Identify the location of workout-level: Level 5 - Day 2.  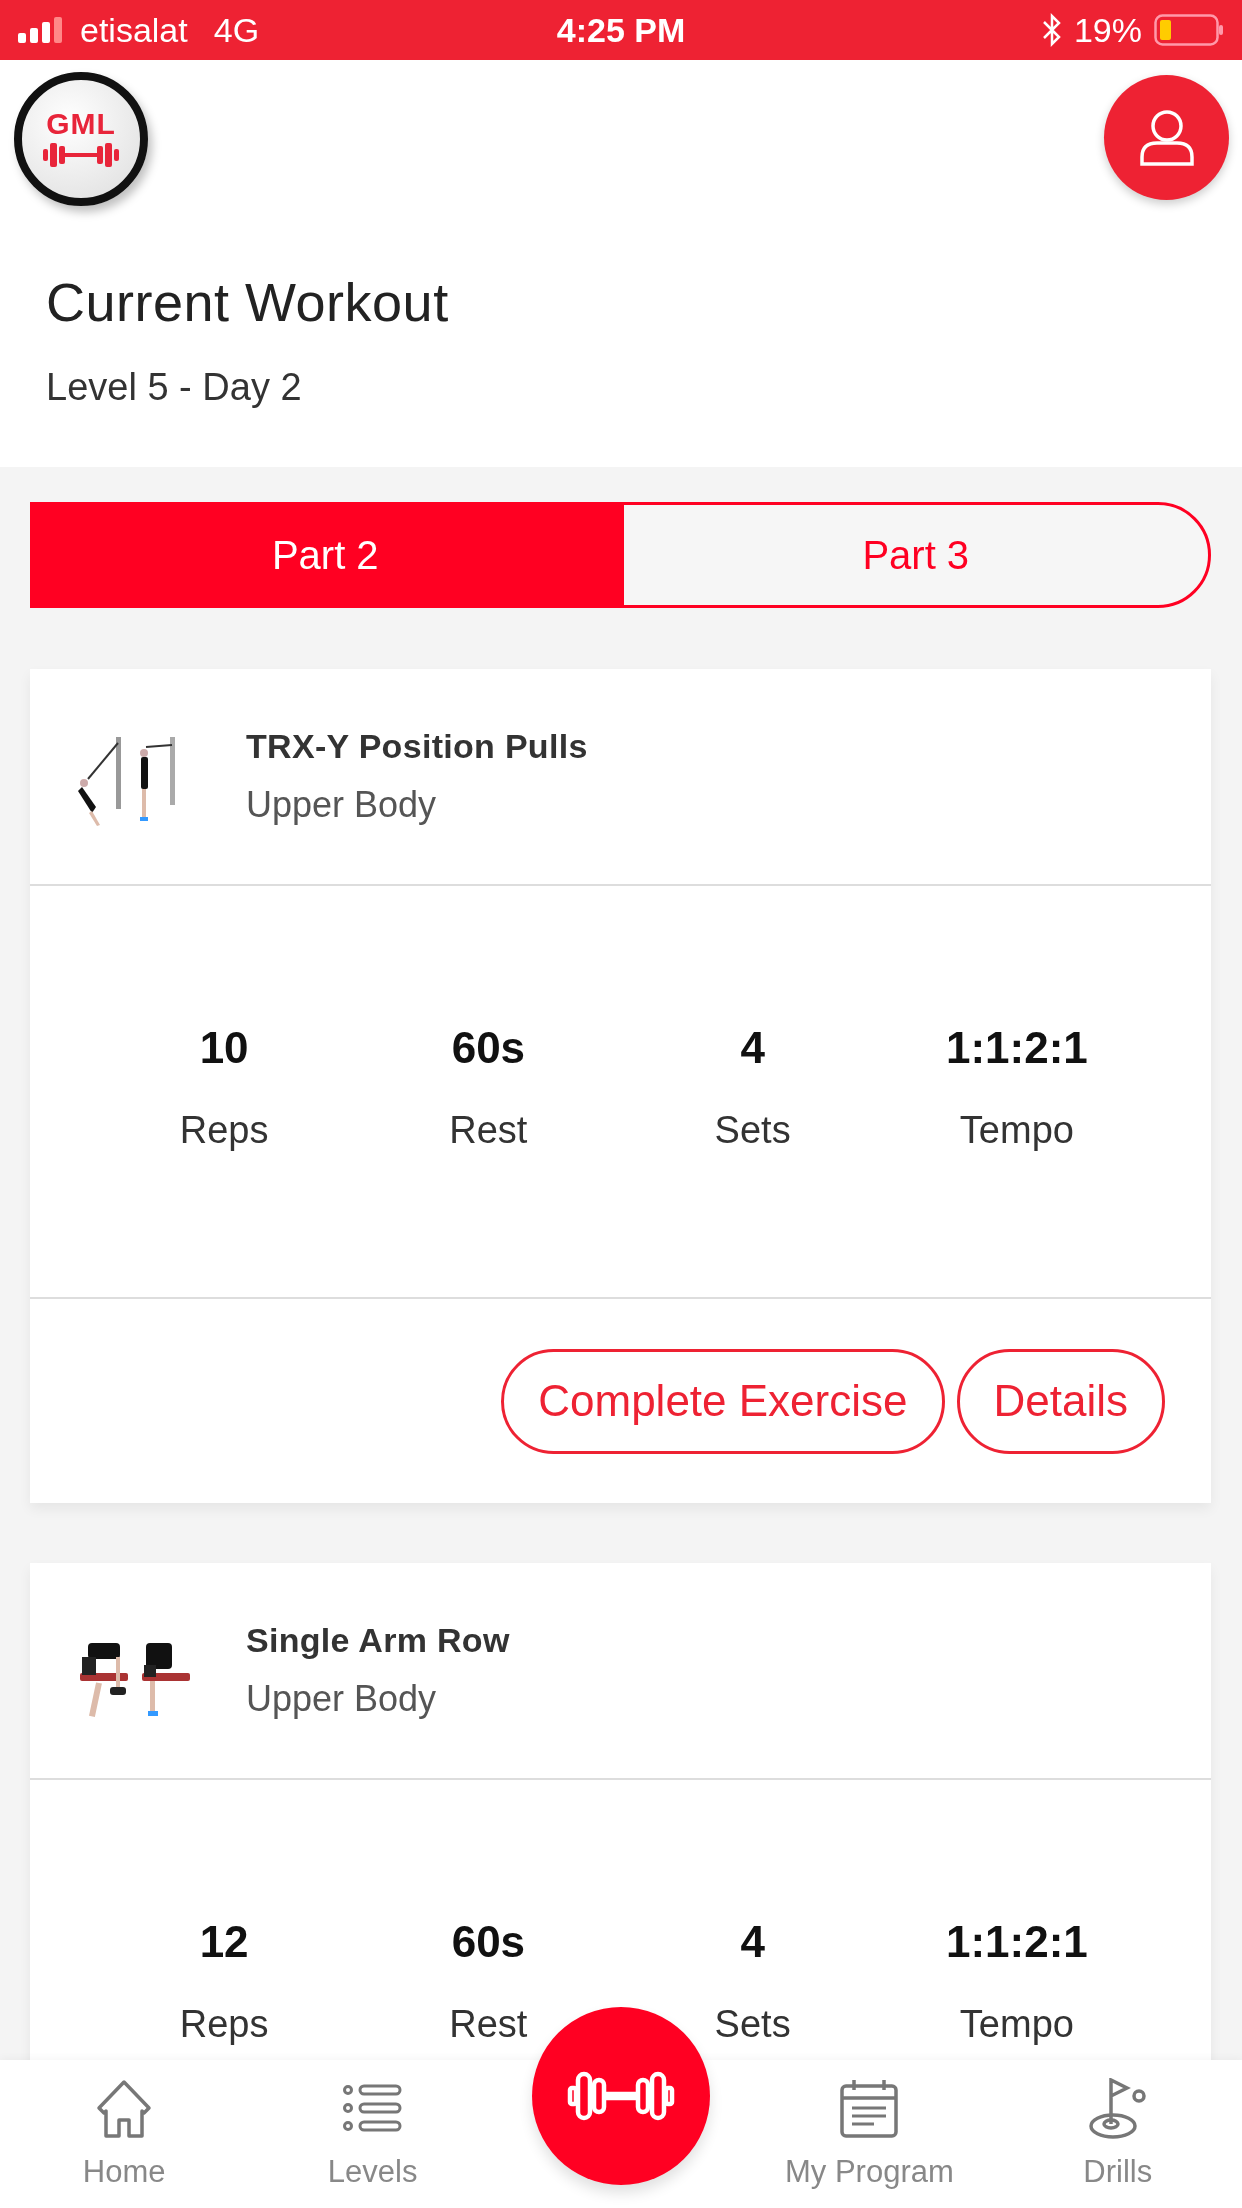
(174, 387).